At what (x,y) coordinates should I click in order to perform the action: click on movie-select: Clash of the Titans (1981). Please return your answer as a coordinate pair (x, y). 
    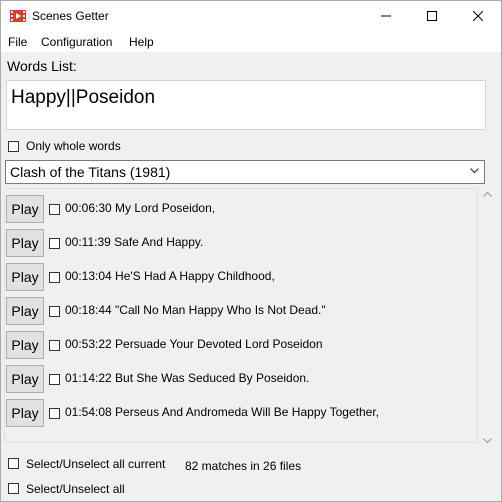
    Looking at the image, I should click on (245, 172).